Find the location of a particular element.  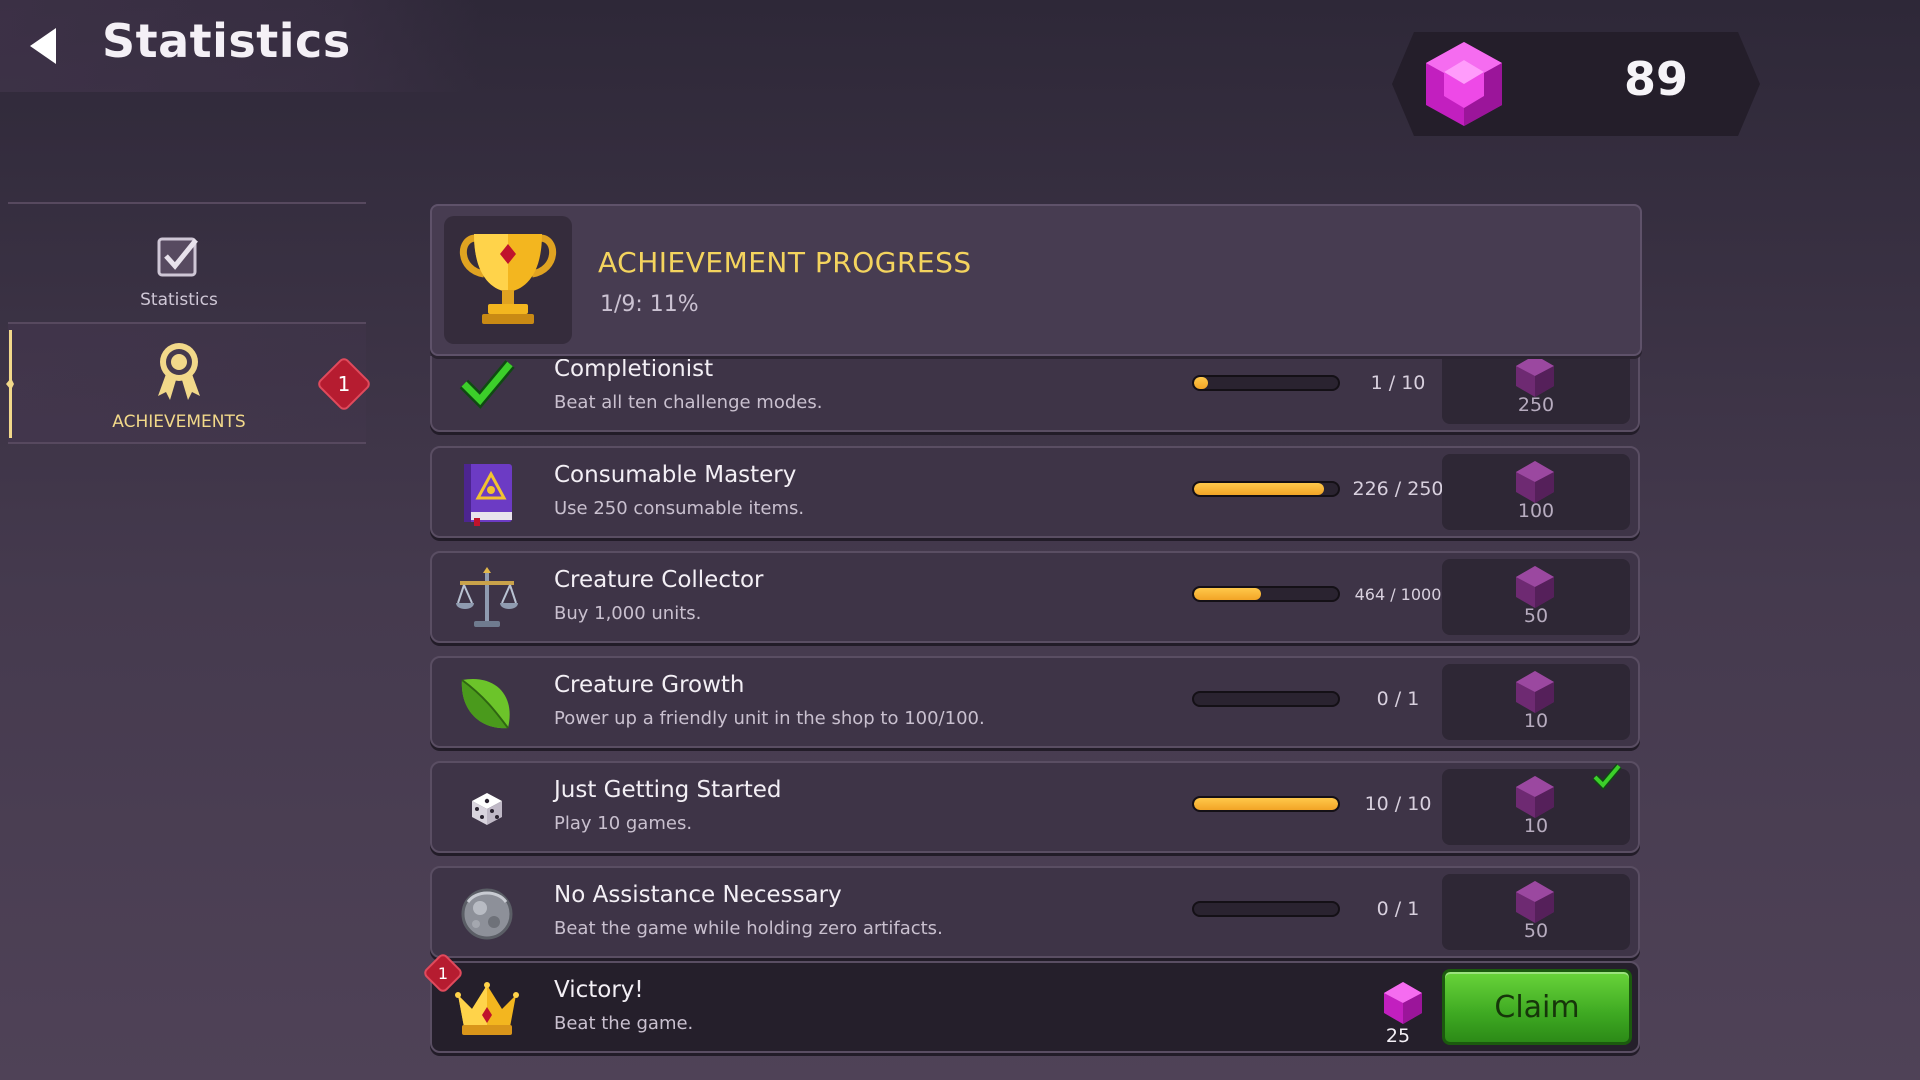

checkbox-icon is located at coordinates (177, 257).